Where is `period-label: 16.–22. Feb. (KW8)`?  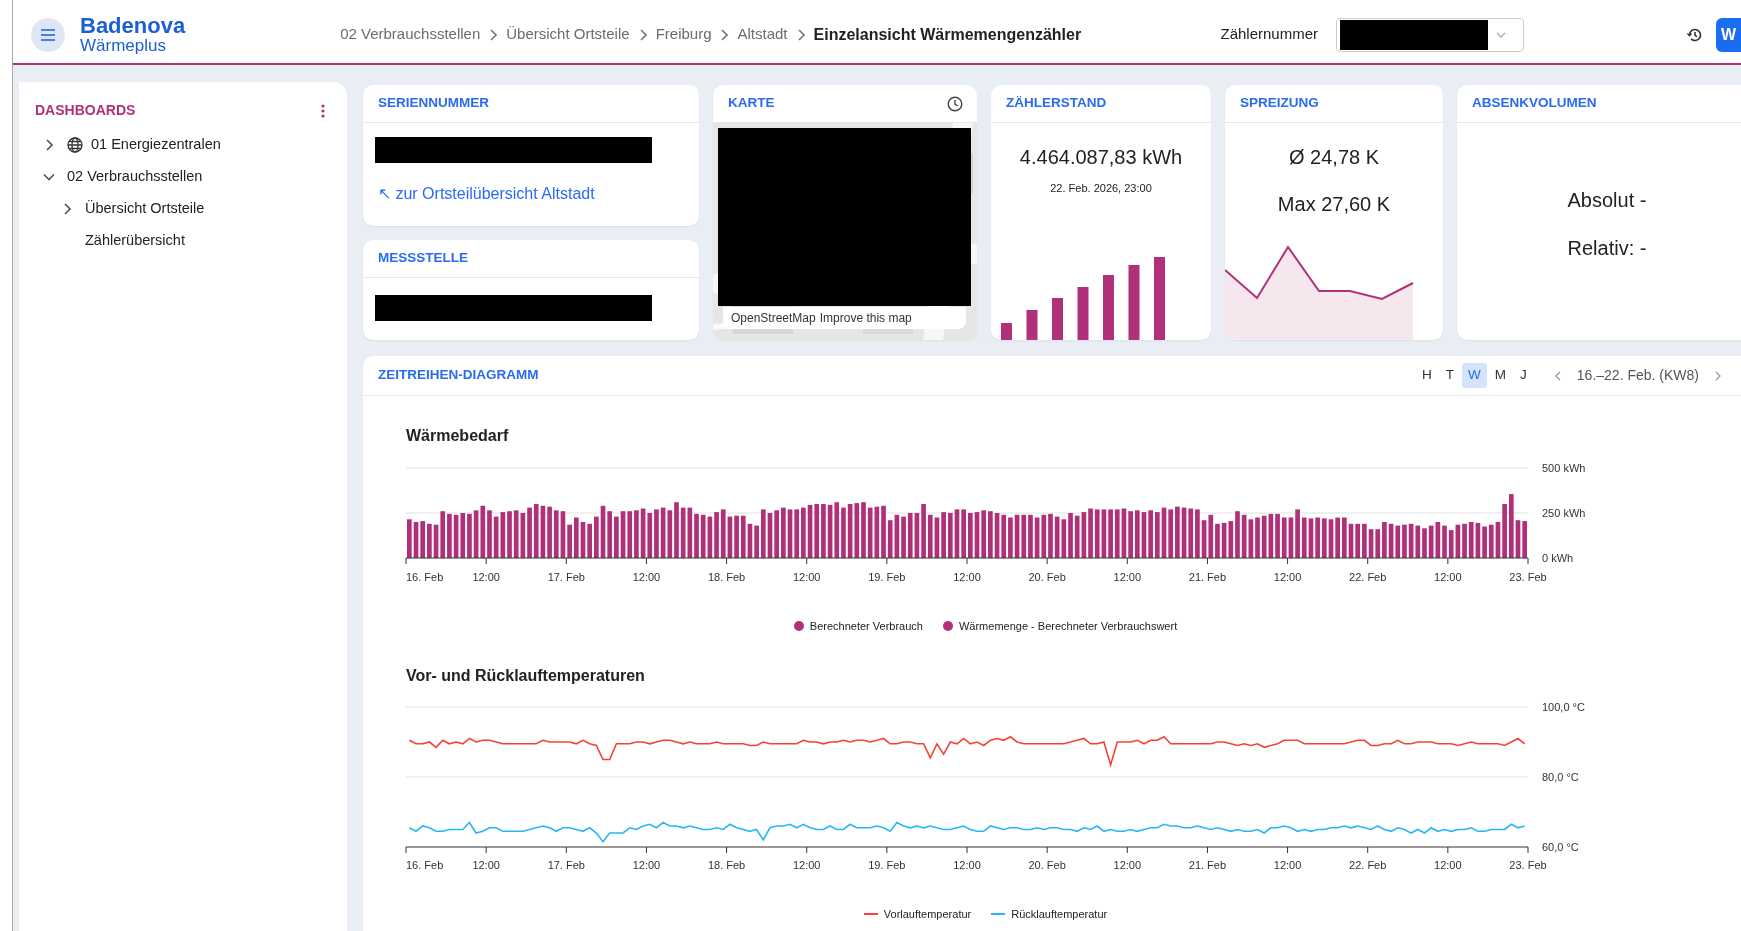
period-label: 16.–22. Feb. (KW8) is located at coordinates (1637, 375).